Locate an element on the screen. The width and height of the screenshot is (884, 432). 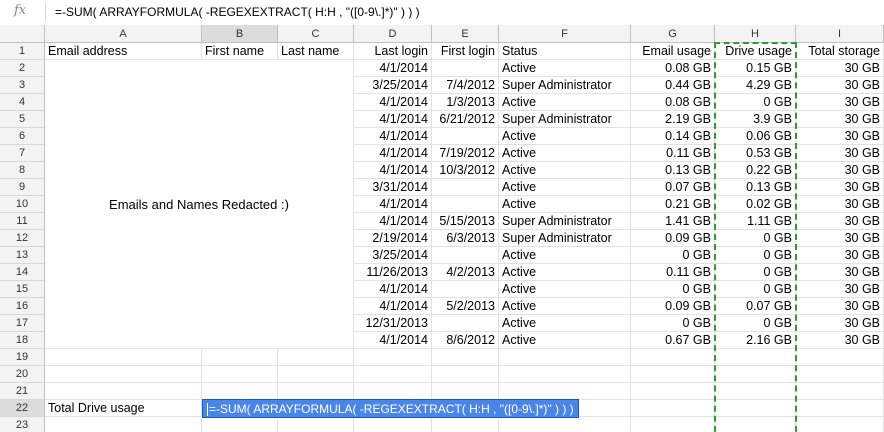
cell-i21 is located at coordinates (840, 391).